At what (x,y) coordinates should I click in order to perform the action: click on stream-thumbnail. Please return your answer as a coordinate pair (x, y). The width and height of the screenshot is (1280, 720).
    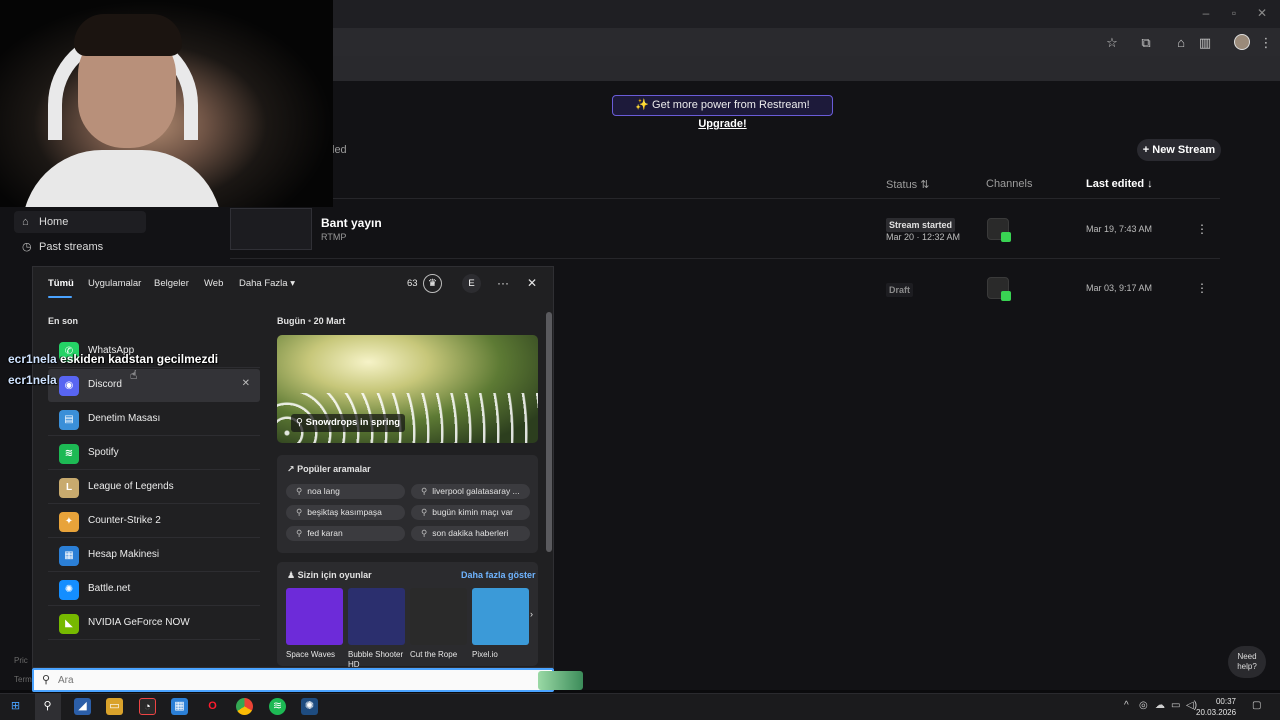
    Looking at the image, I should click on (271, 229).